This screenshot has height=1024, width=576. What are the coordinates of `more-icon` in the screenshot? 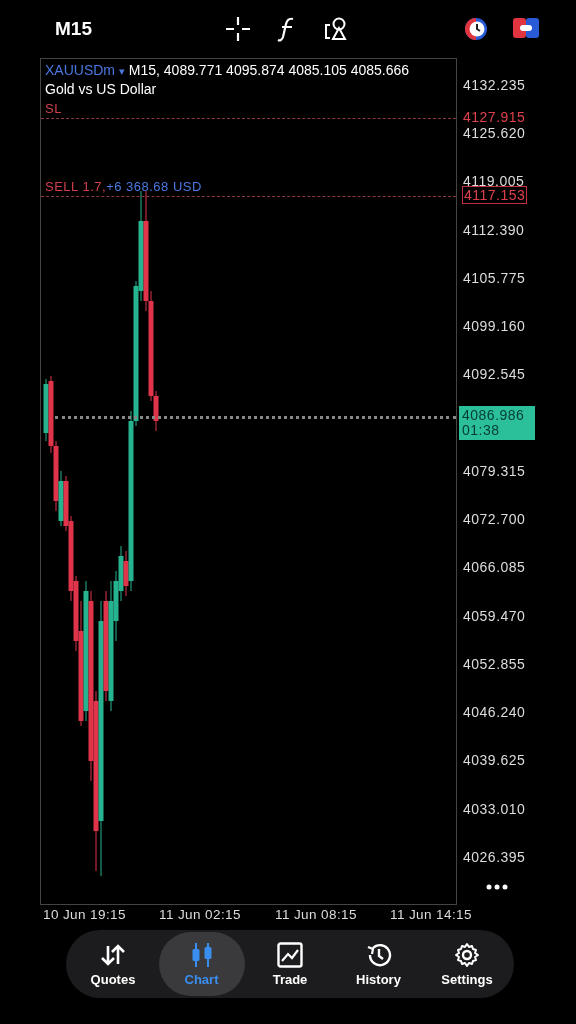 It's located at (497, 887).